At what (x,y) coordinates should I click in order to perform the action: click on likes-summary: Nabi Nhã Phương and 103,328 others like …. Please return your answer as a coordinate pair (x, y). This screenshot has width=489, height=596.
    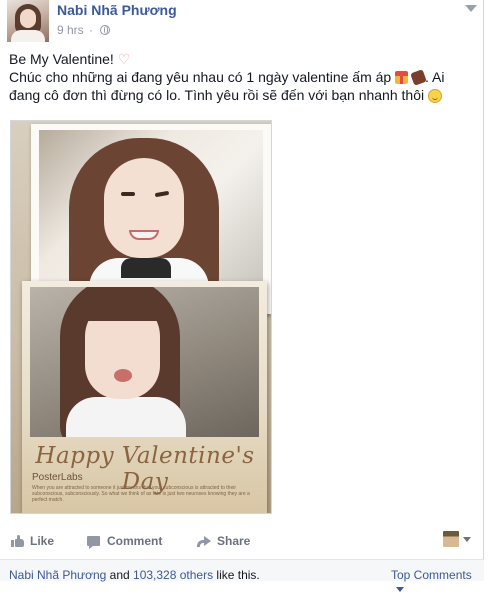
    Looking at the image, I should click on (242, 575).